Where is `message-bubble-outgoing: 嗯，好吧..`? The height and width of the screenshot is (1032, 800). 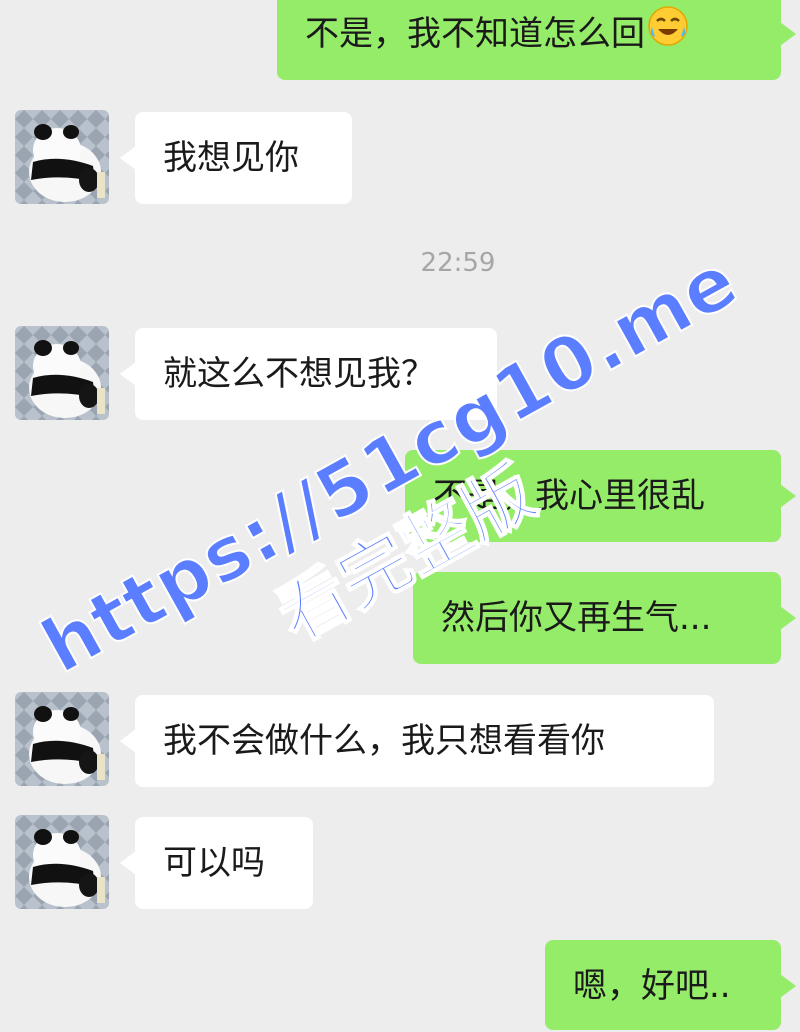
message-bubble-outgoing: 嗯，好吧.. is located at coordinates (670, 985).